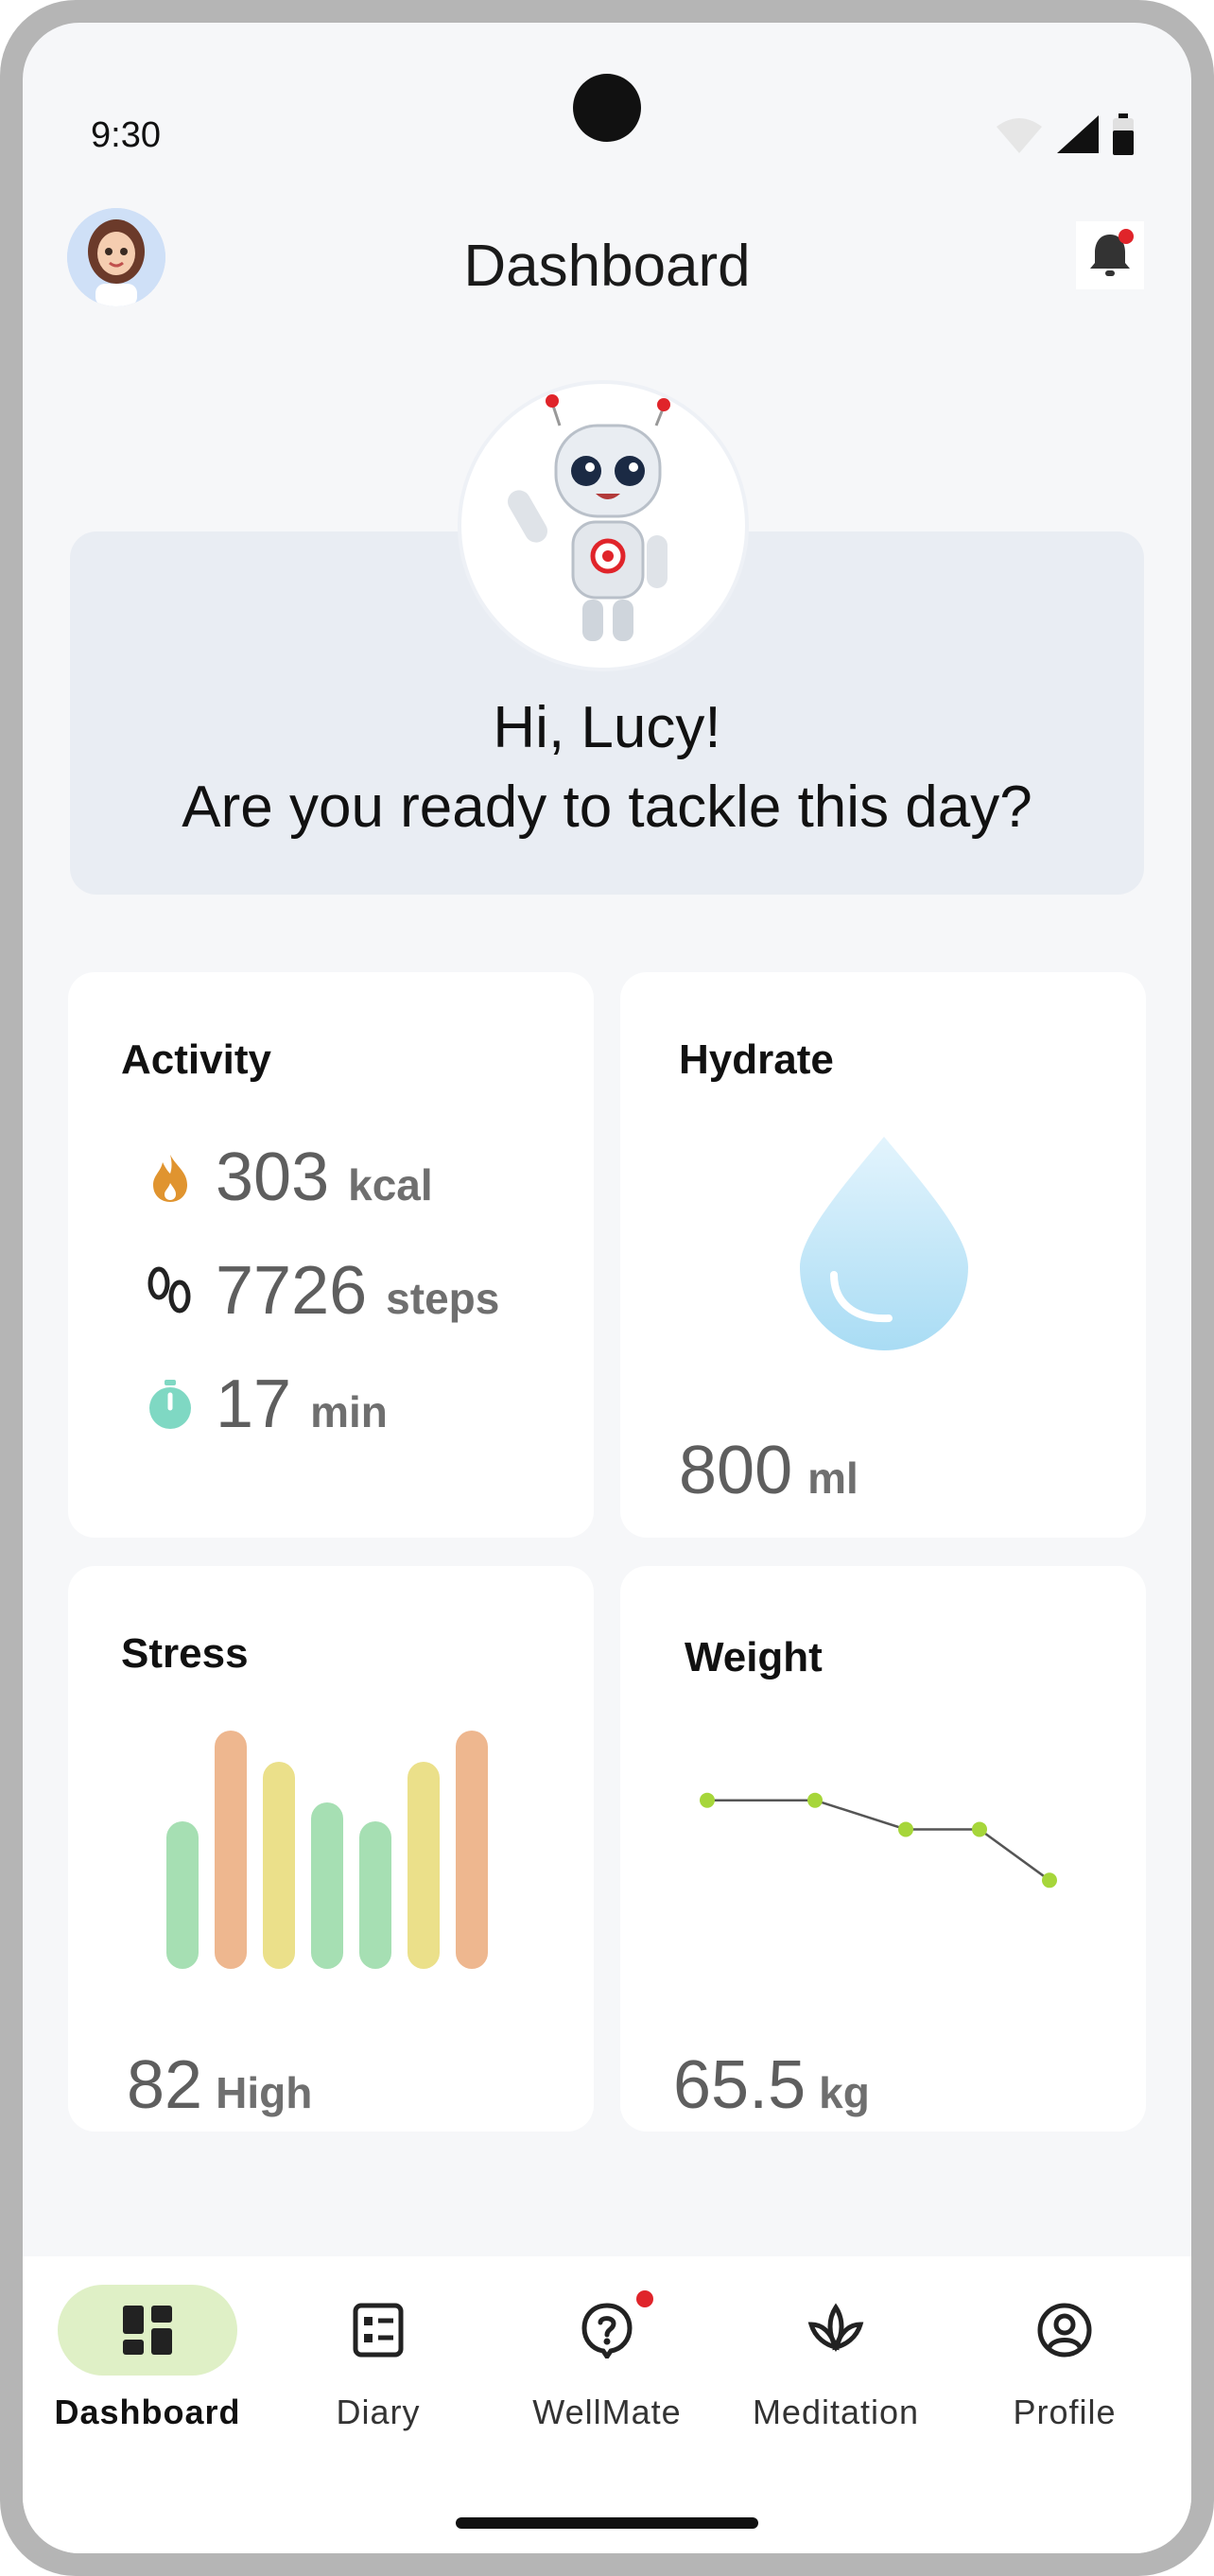 This screenshot has height=2576, width=1214. I want to click on notifications-button, so click(1110, 255).